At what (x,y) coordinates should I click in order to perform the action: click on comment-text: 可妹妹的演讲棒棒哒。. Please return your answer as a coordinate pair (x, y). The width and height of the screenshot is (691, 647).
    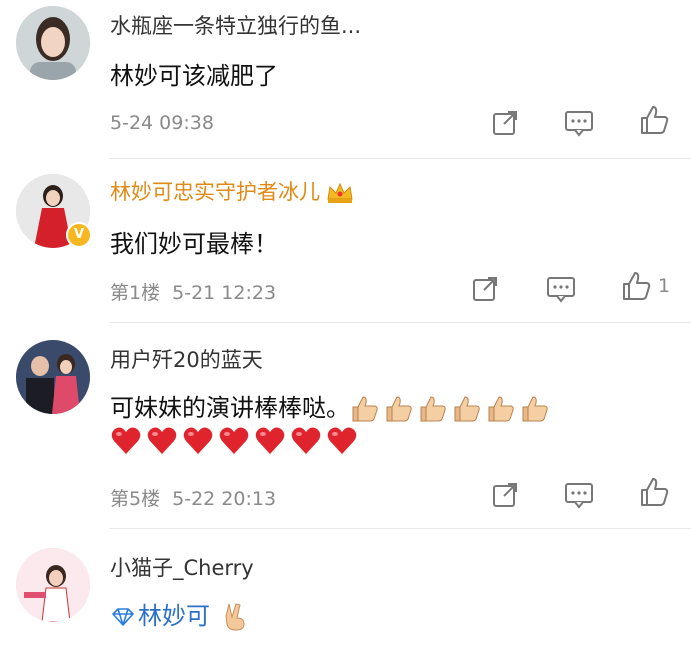
    Looking at the image, I should click on (332, 406).